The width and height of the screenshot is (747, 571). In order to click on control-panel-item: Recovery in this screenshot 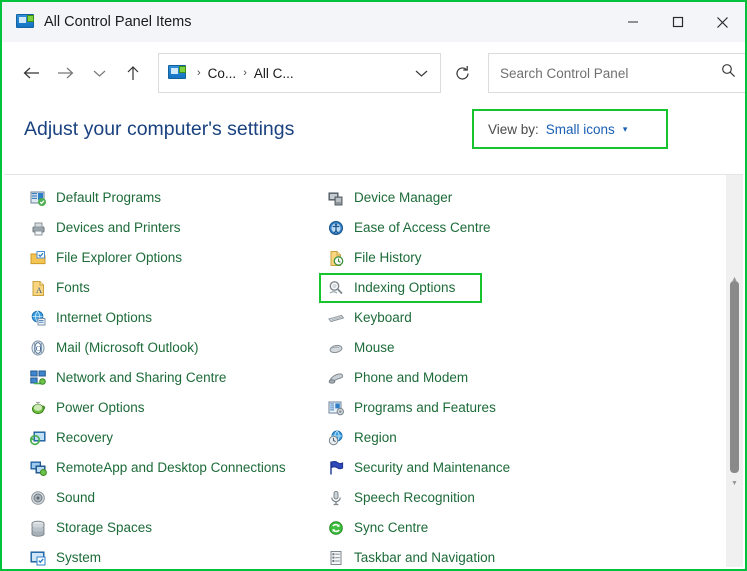, I will do `click(176, 438)`.